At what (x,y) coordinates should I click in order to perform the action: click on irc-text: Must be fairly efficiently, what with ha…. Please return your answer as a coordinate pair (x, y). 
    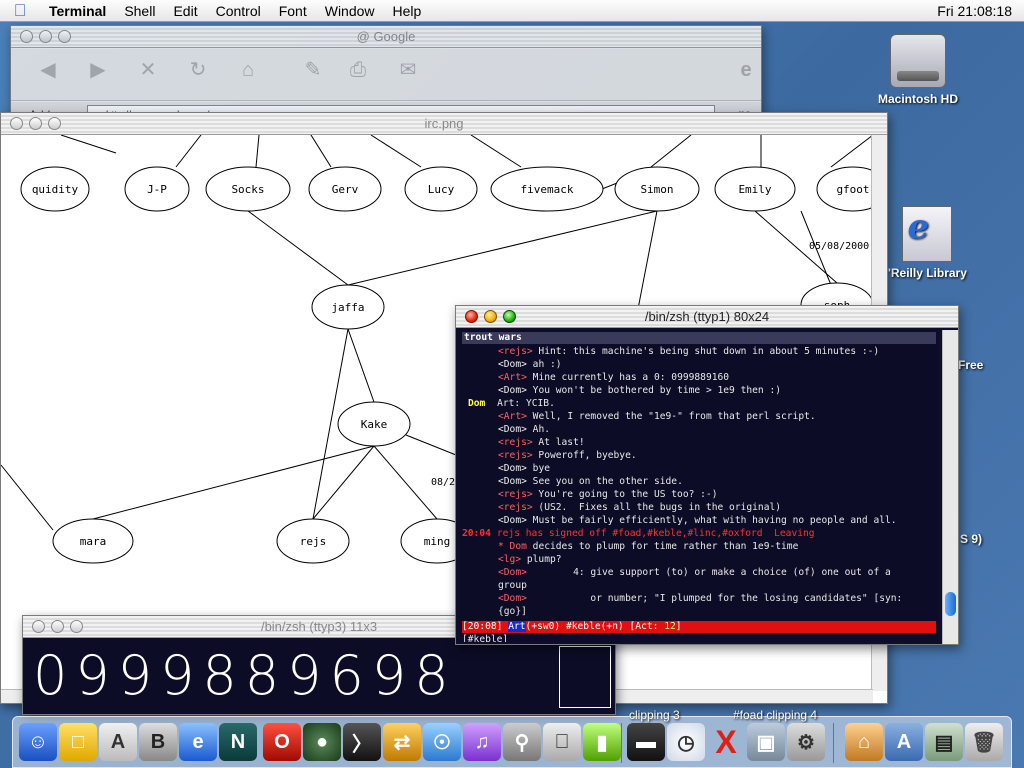
    Looking at the image, I should click on (711, 520).